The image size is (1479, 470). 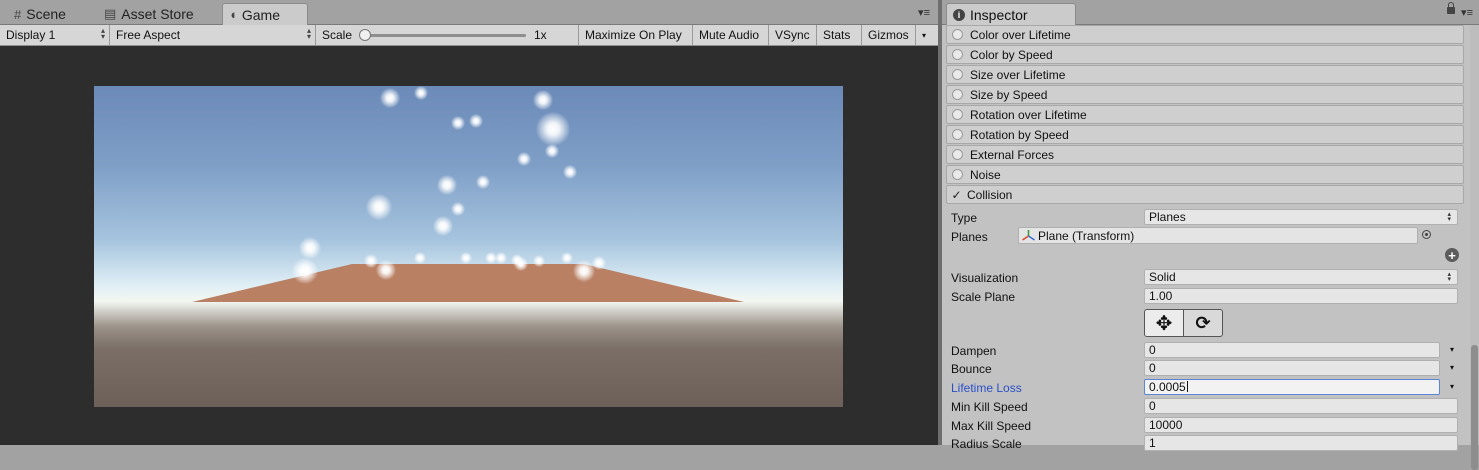 What do you see at coordinates (969, 237) in the screenshot?
I see `planes-label: Planes` at bounding box center [969, 237].